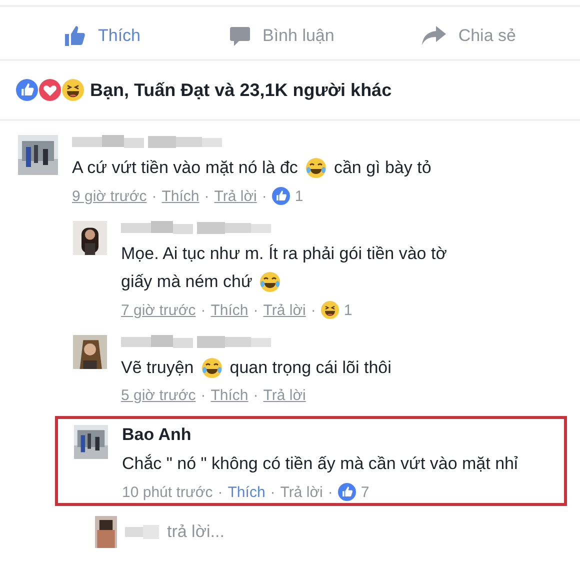 The height and width of the screenshot is (580, 580). Describe the element at coordinates (284, 254) in the screenshot. I see `comment-text: Mọe. Ai tục như m. Ít ra phải gói tiền vào tờ` at that location.